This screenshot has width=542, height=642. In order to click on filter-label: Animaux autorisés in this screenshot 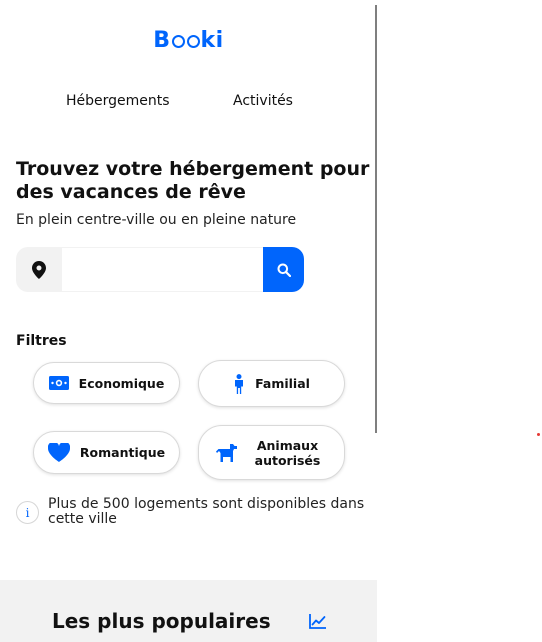, I will do `click(287, 452)`.